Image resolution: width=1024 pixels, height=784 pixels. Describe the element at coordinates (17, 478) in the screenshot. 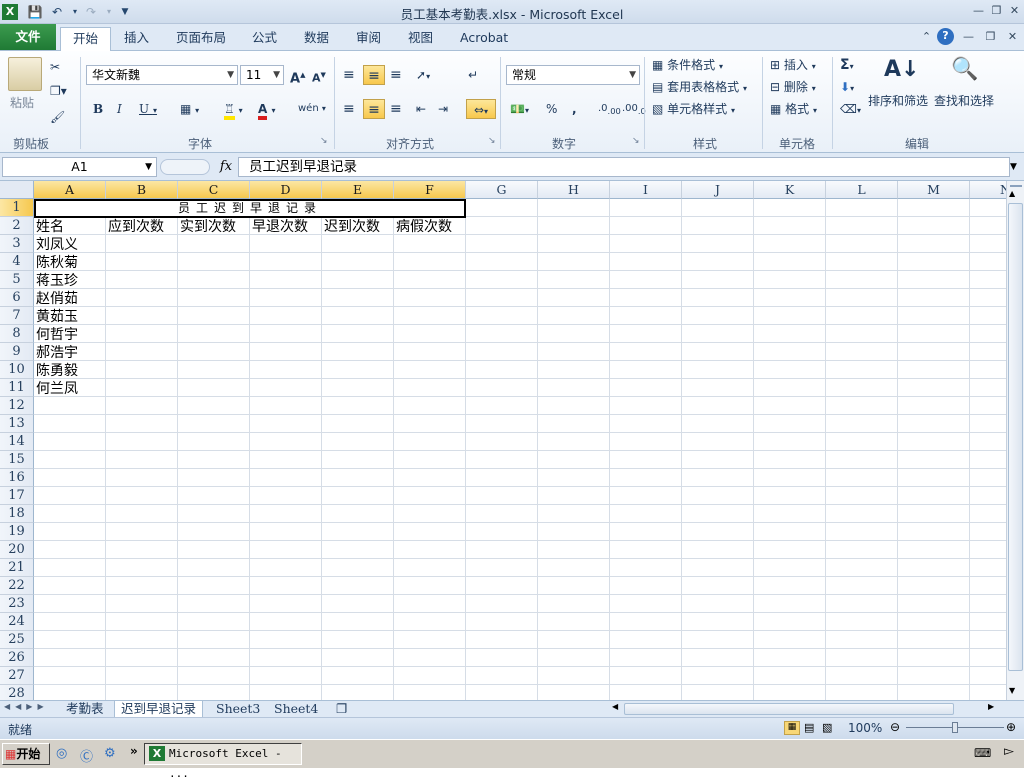

I see `row-header-16: 16` at that location.